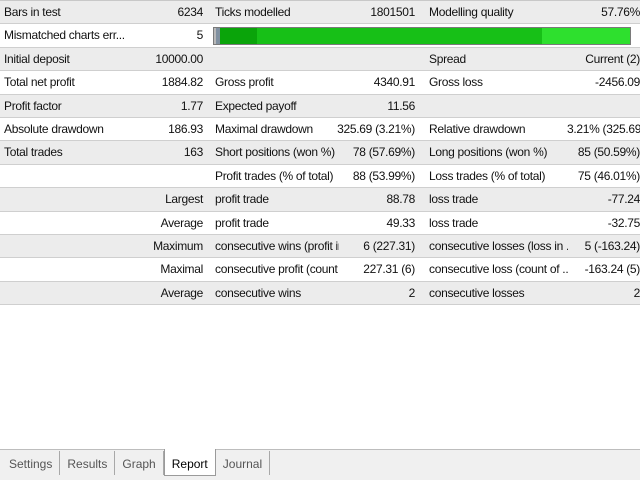 This screenshot has width=640, height=480. I want to click on total-trades-value: 163, so click(193, 152).